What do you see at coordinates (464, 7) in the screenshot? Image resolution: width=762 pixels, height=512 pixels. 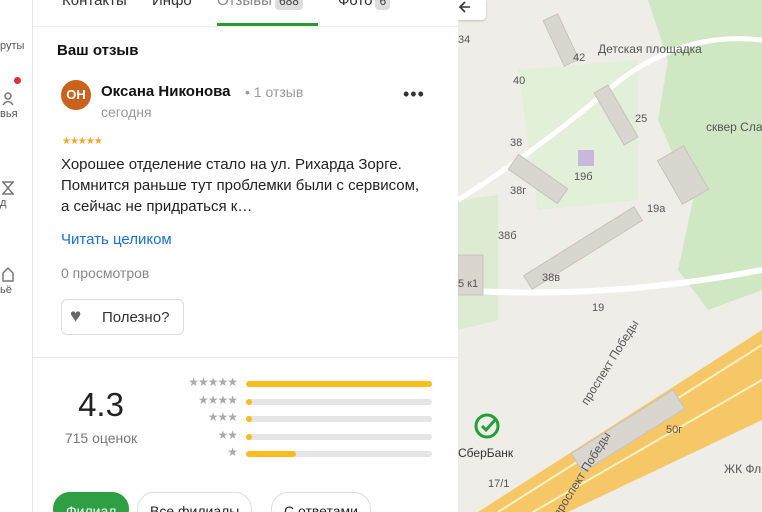 I see `arrow-left-icon` at bounding box center [464, 7].